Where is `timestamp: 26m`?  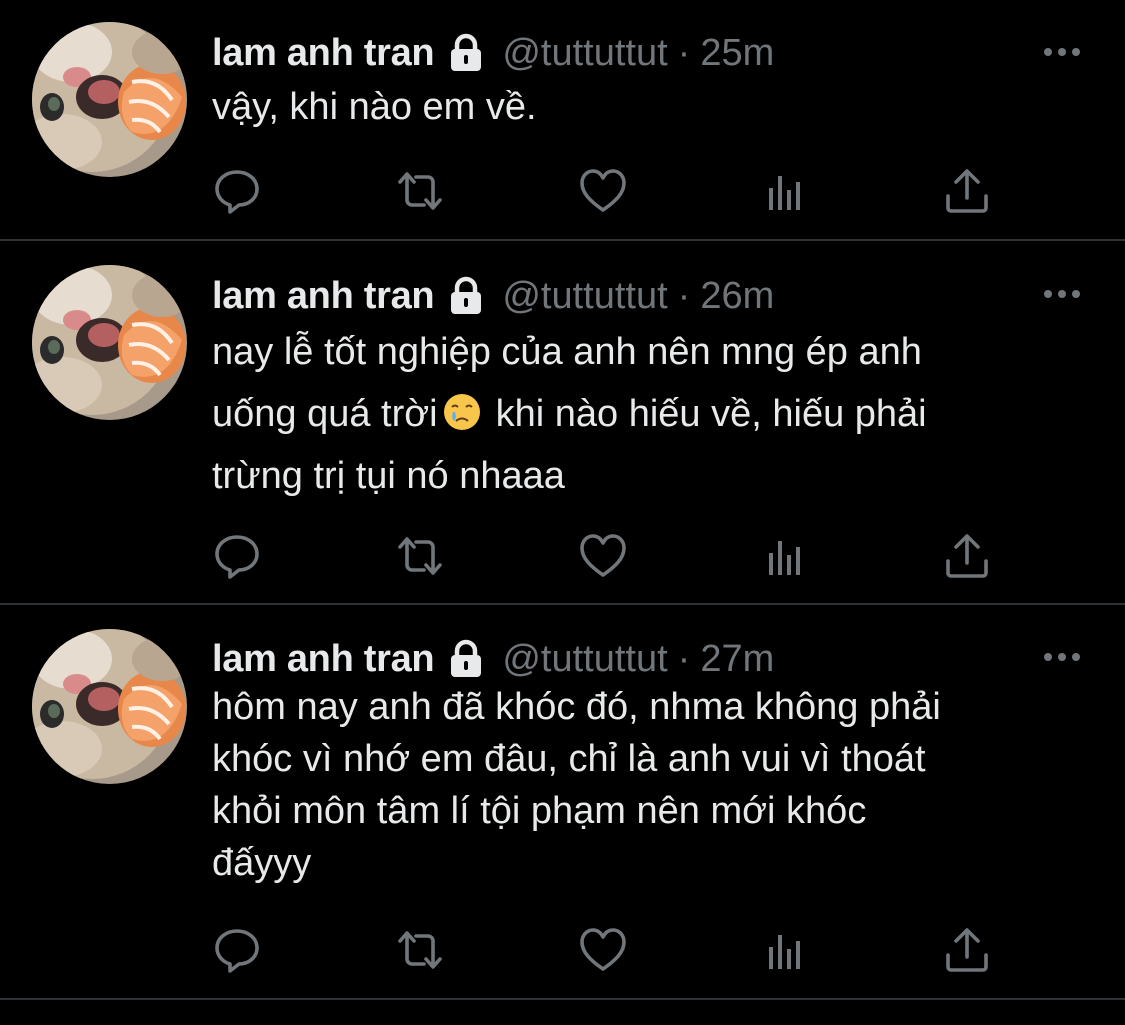
timestamp: 26m is located at coordinates (737, 296).